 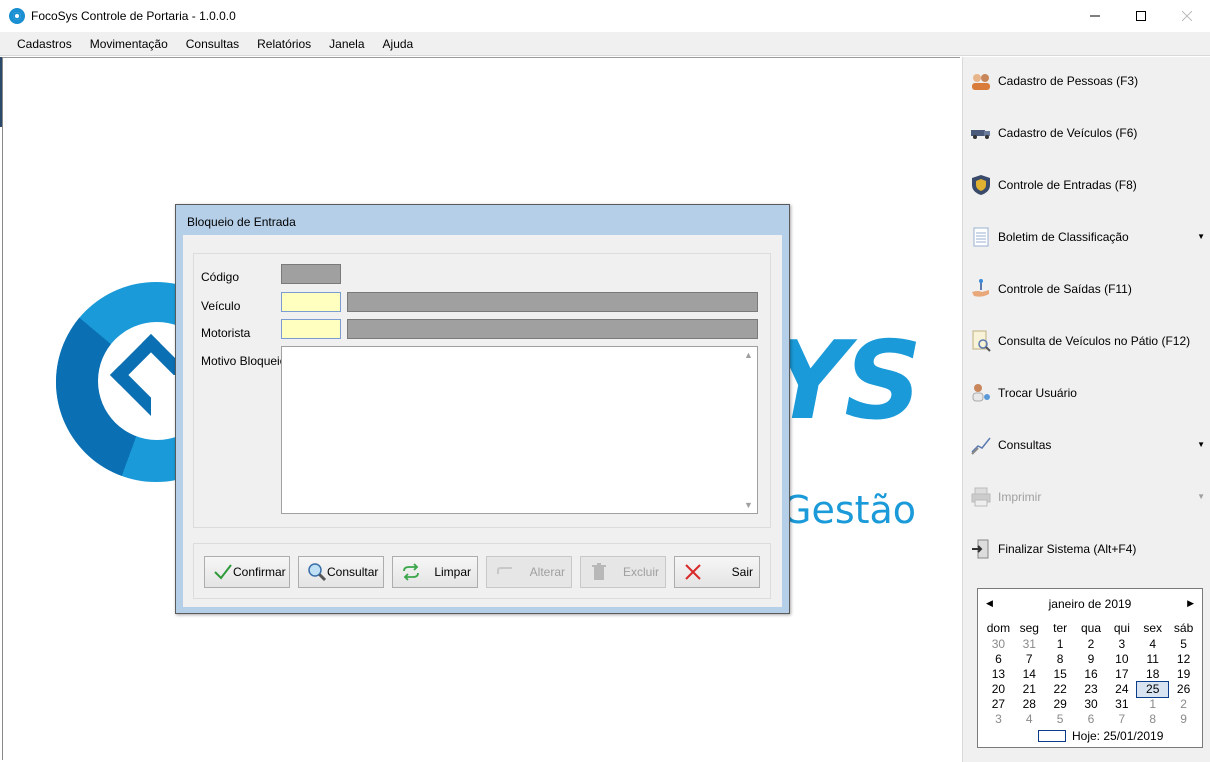 I want to click on menu-movimentacao: Movimentação, so click(x=129, y=44).